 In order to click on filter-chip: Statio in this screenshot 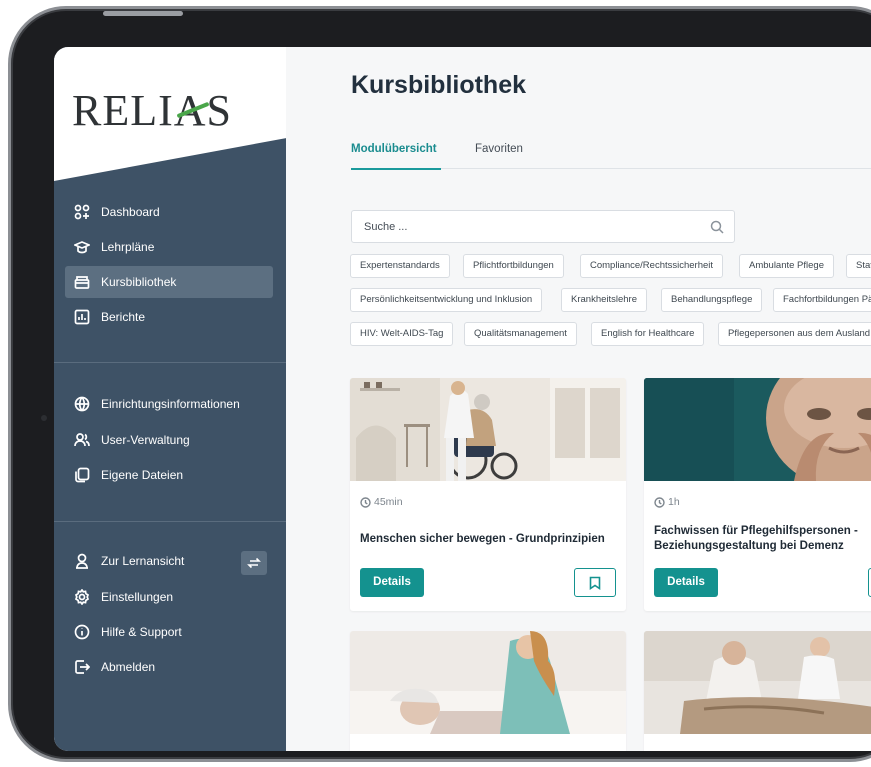, I will do `click(858, 266)`.